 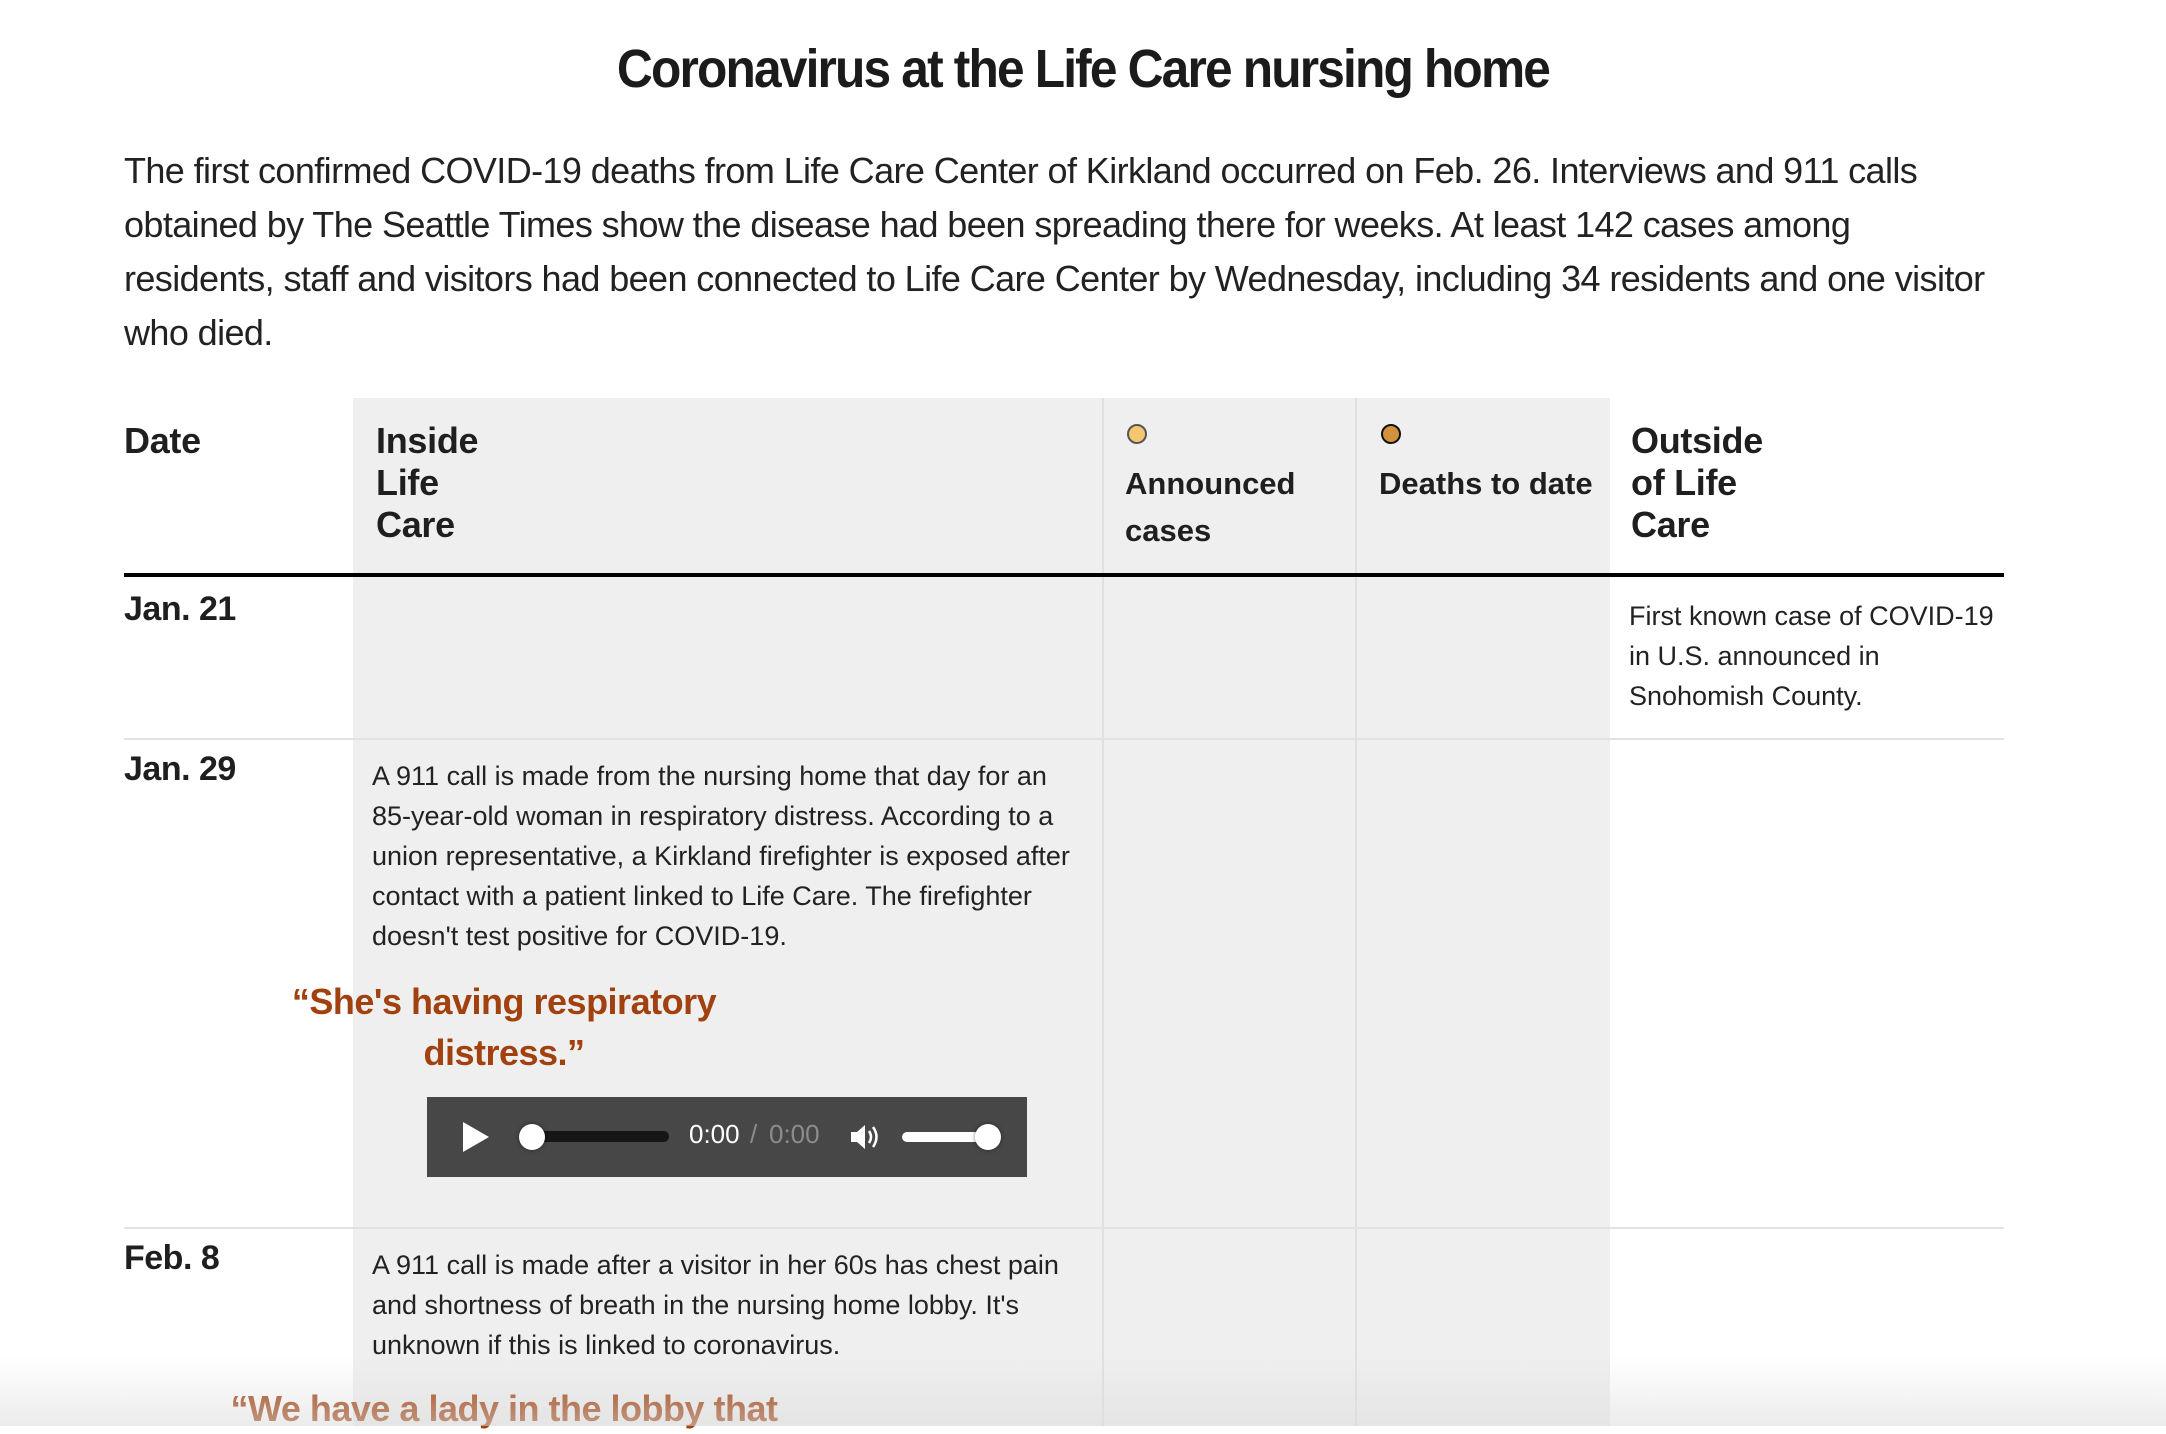 What do you see at coordinates (1697, 482) in the screenshot?
I see `header-outside: Outside of Life Care` at bounding box center [1697, 482].